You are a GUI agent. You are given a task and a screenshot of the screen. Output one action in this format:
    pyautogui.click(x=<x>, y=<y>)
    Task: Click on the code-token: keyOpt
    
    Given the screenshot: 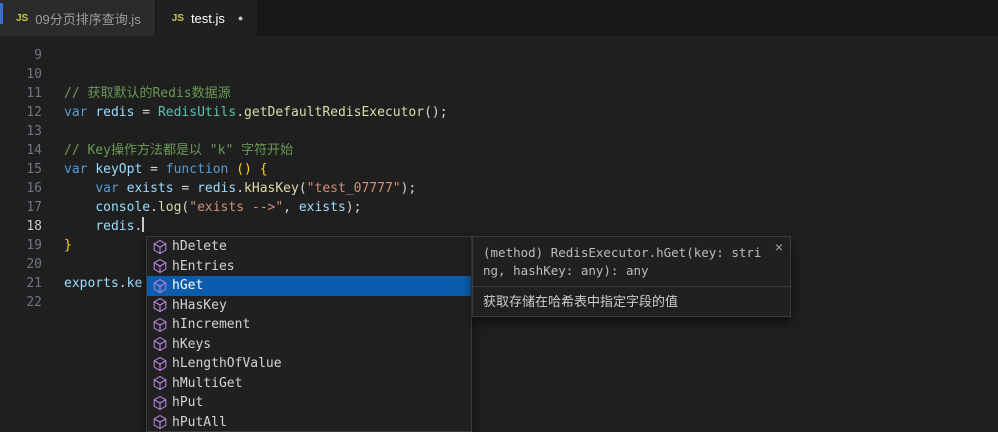 What is the action you would take?
    pyautogui.click(x=119, y=169)
    